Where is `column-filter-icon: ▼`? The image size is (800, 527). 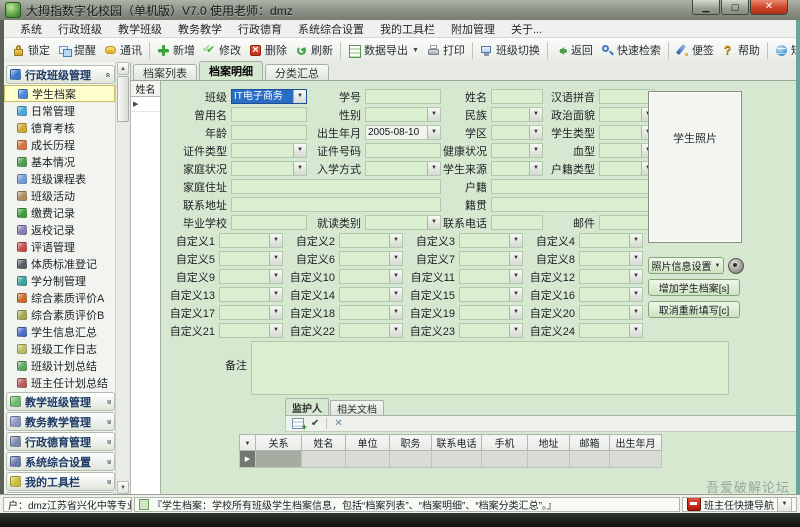
column-filter-icon: ▼ is located at coordinates (247, 442).